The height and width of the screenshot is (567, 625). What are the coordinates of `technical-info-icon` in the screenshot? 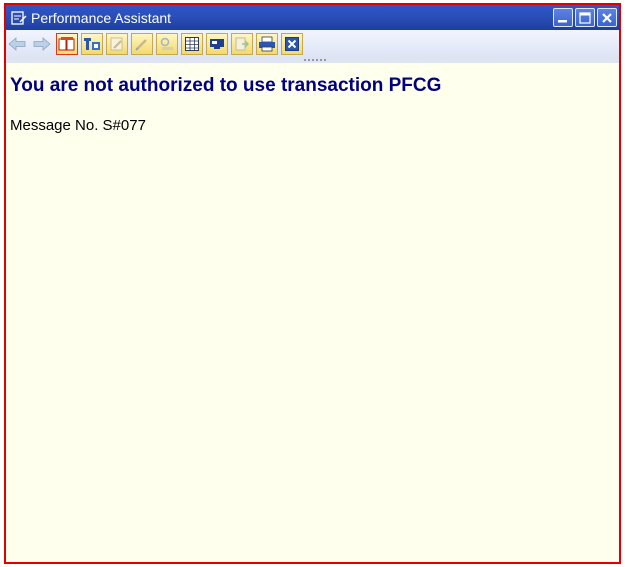 It's located at (92, 43).